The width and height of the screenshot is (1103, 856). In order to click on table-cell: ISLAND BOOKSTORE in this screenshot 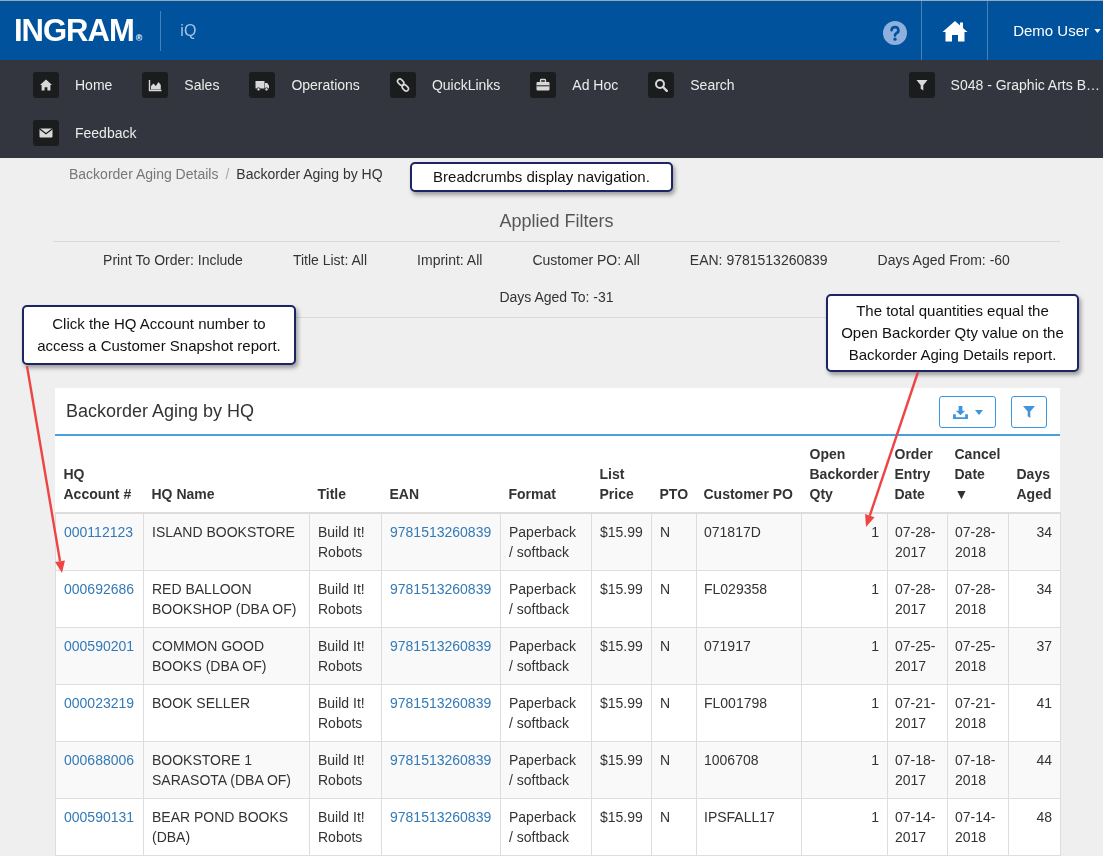, I will do `click(226, 542)`.